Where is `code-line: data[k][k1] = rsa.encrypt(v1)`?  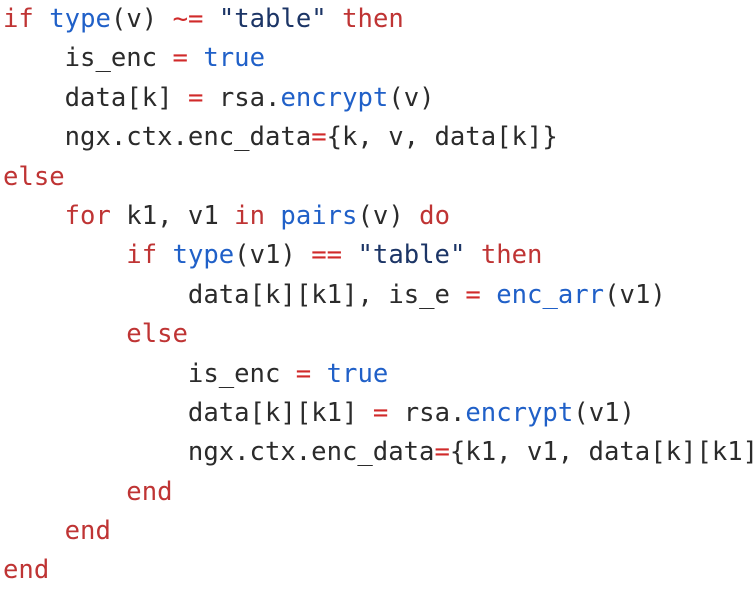
code-line: data[k][k1] = rsa.encrypt(v1) is located at coordinates (377, 413).